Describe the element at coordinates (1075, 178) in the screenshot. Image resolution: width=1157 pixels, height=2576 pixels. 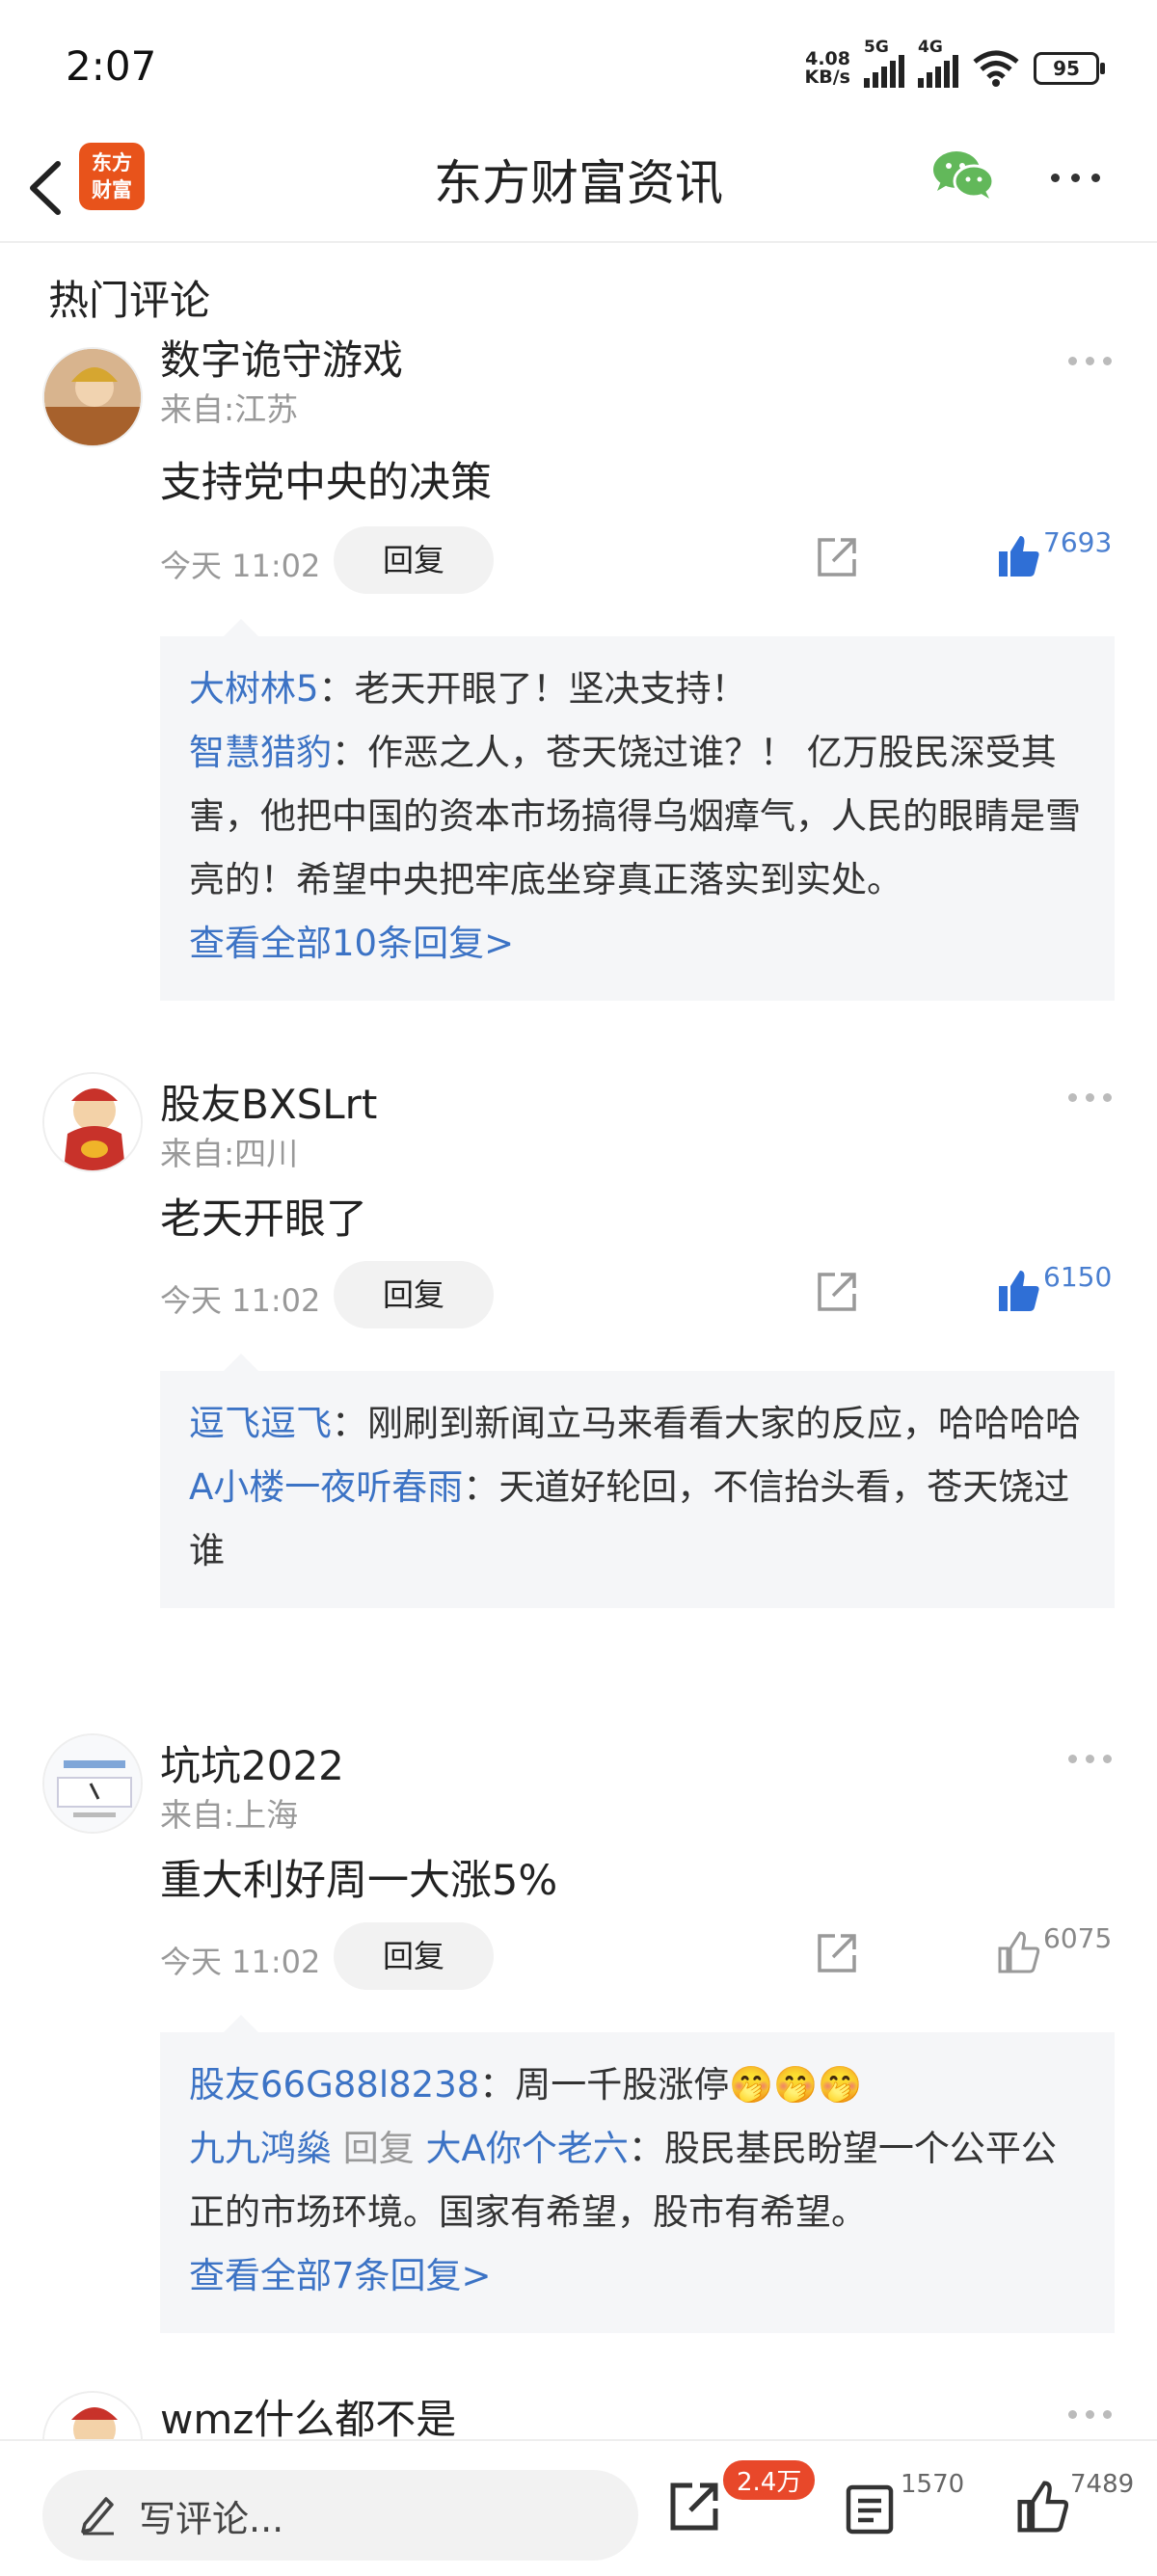
I see `more-options-icon` at that location.